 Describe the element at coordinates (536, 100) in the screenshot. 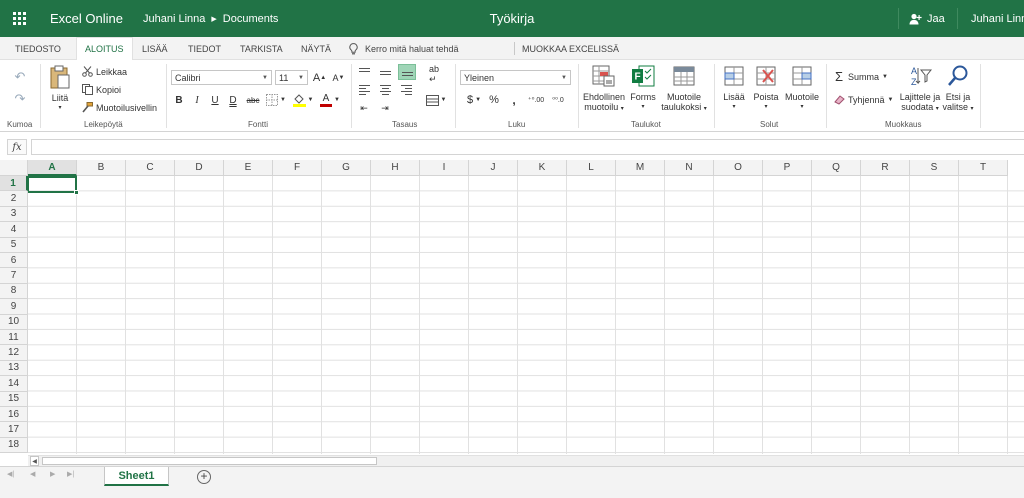

I see `increase-decimal-button: ⁺⁰.00` at that location.